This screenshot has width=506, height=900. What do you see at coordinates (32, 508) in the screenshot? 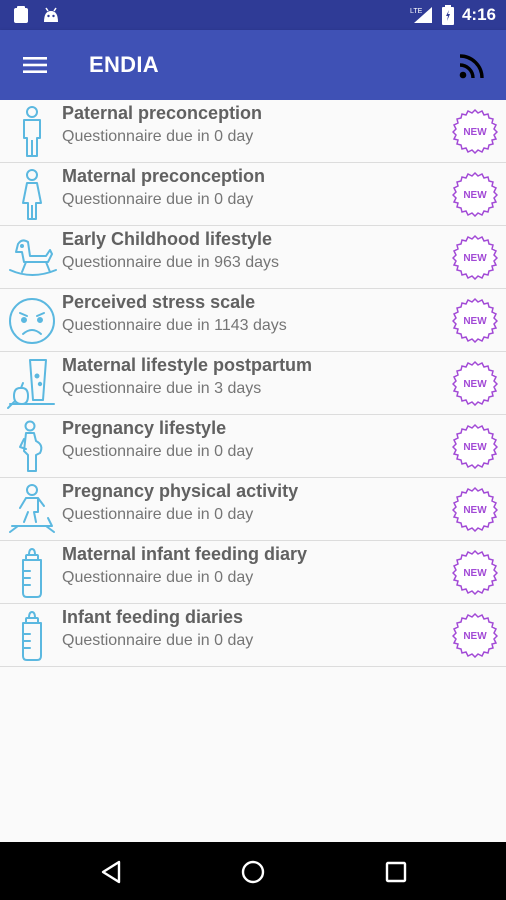
I see `treadmill-icon` at bounding box center [32, 508].